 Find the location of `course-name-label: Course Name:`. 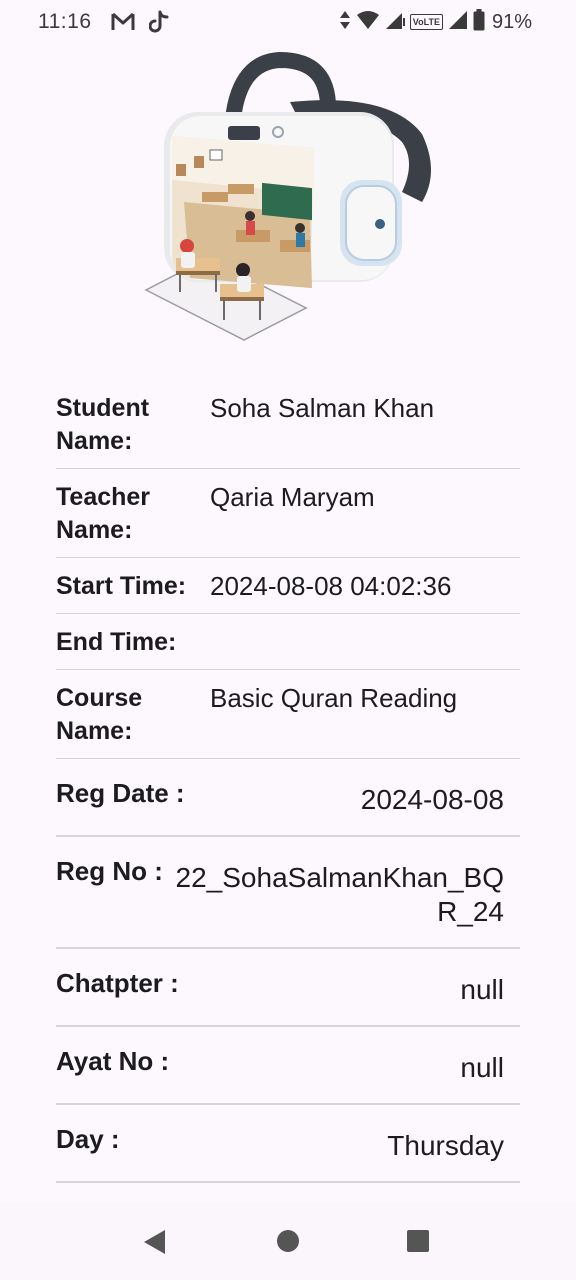

course-name-label: Course Name: is located at coordinates (99, 714).